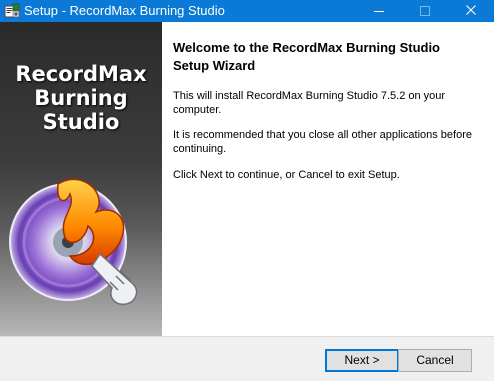 The height and width of the screenshot is (381, 494). What do you see at coordinates (362, 360) in the screenshot?
I see `next-button: Next >` at bounding box center [362, 360].